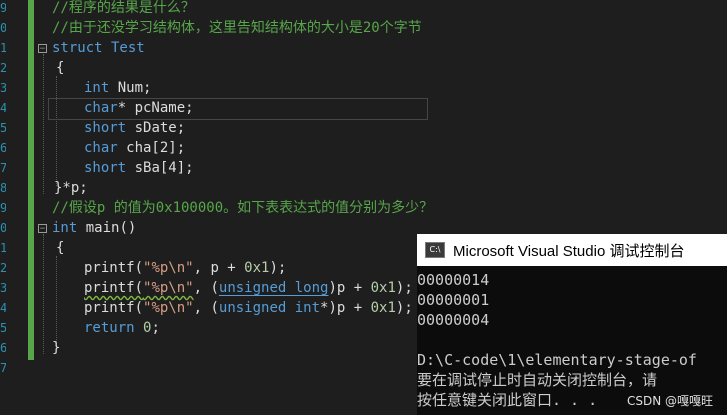 The width and height of the screenshot is (727, 415). Describe the element at coordinates (12, 207) in the screenshot. I see `line-number-gutter: 9 0 1 2 3 4 5 6 7 8 9 0 1 2 3 4 5 6 7` at that location.